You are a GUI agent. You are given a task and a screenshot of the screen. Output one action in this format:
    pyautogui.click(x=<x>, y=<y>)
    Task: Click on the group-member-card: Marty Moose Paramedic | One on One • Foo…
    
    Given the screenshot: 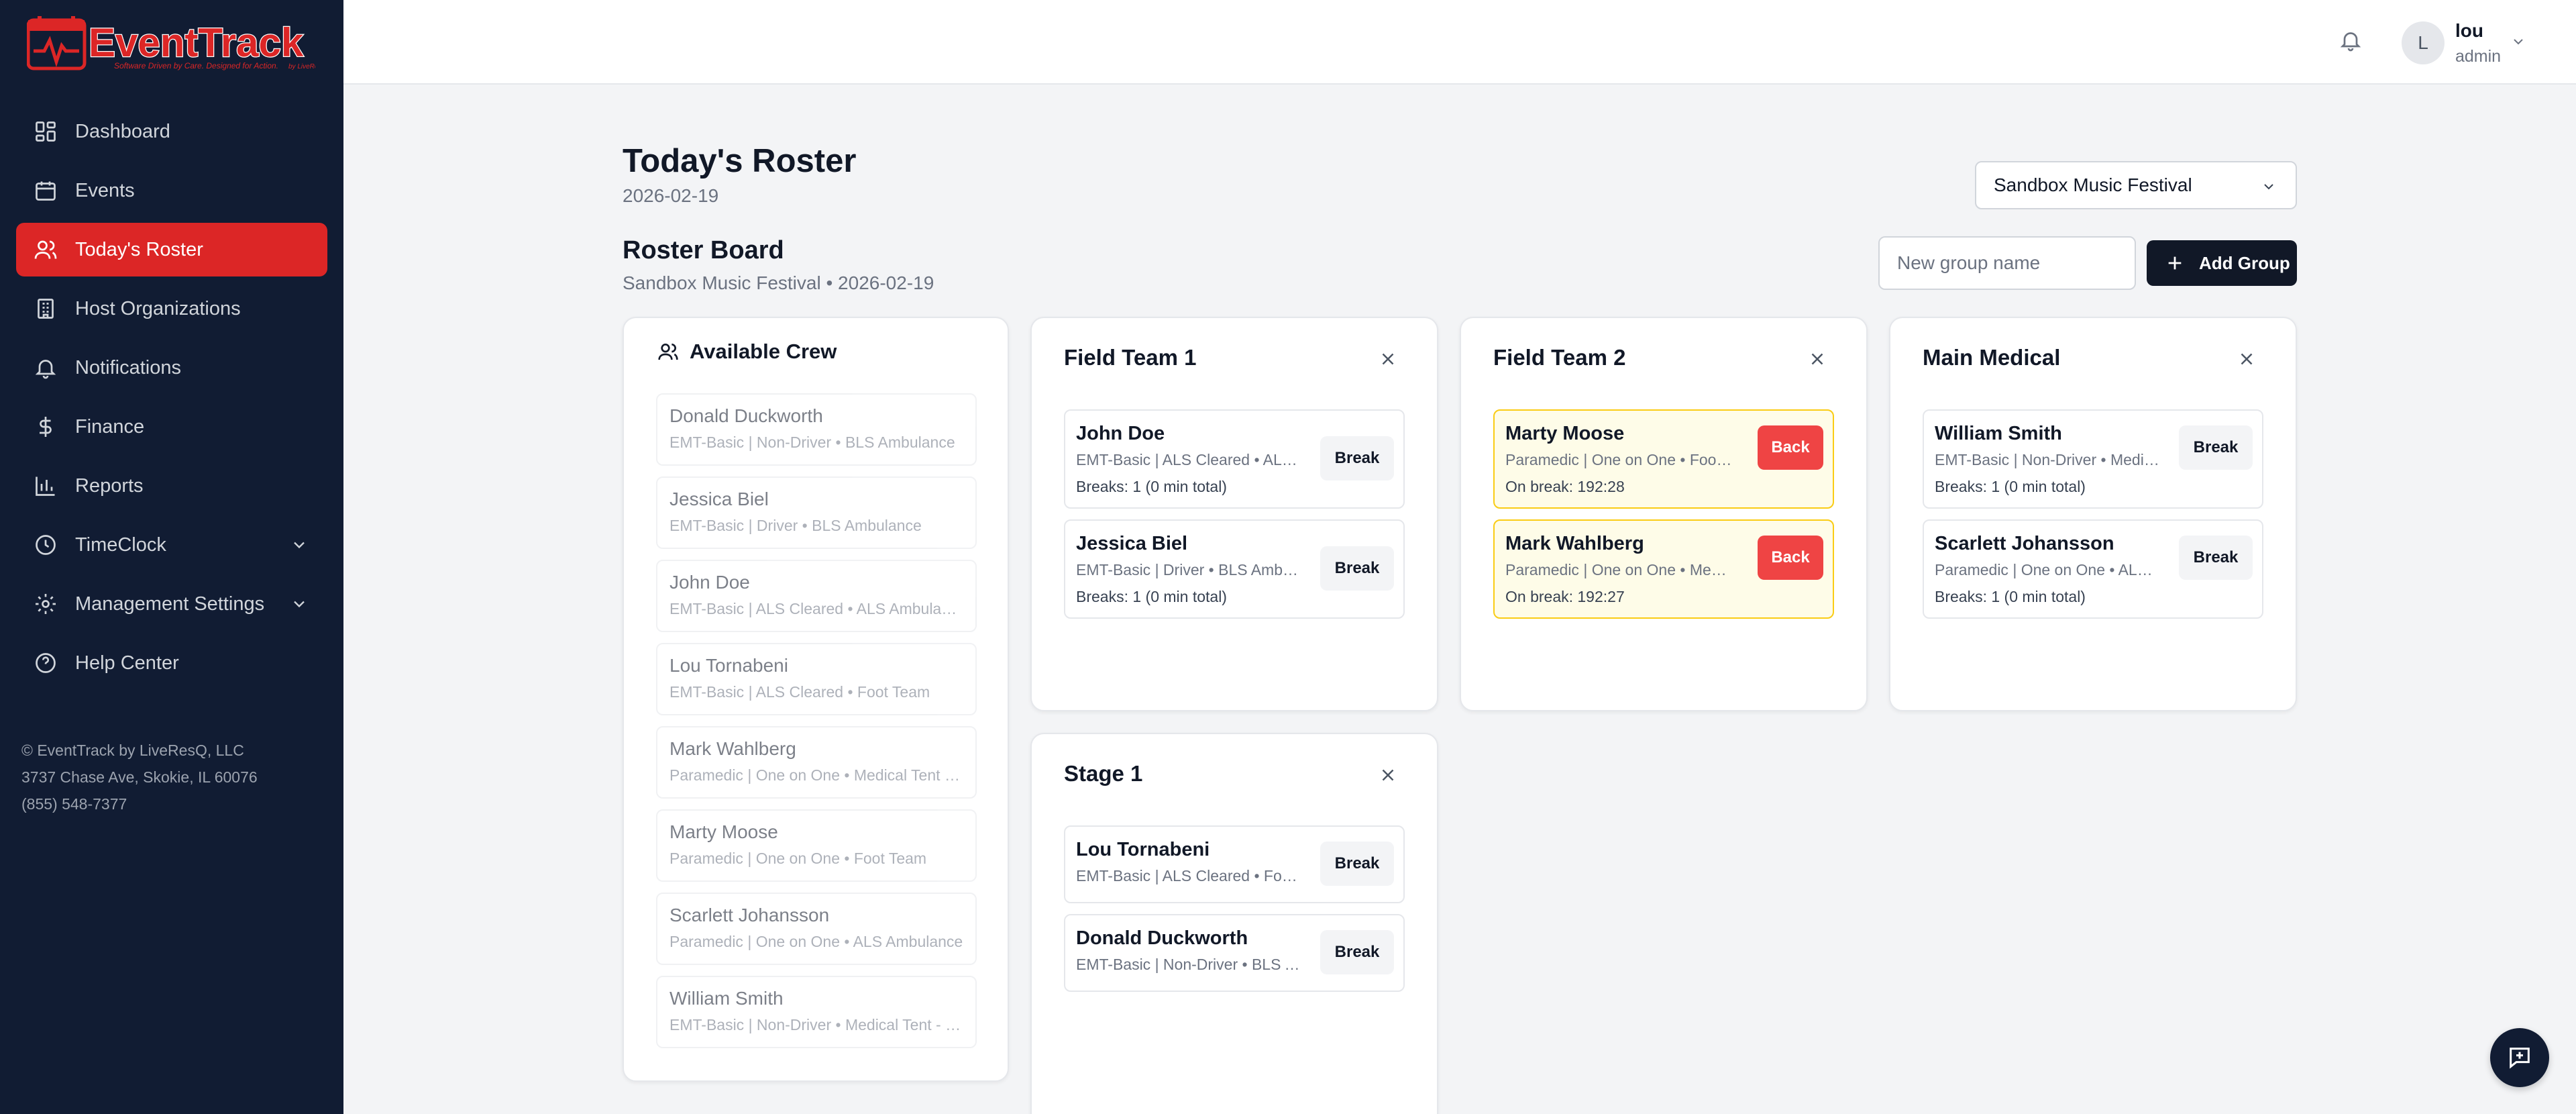 What is the action you would take?
    pyautogui.click(x=1663, y=459)
    